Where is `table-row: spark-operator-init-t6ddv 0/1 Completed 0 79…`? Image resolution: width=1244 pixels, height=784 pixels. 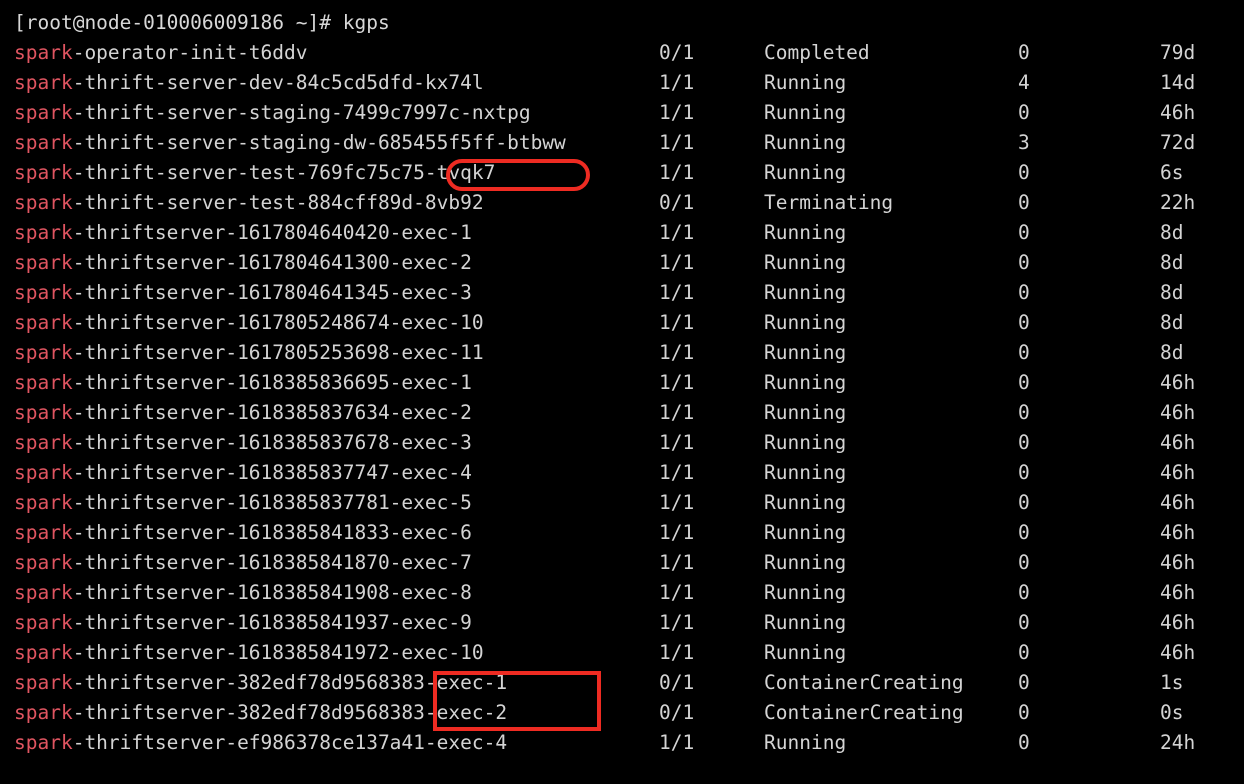
table-row: spark-operator-init-t6ddv 0/1 Completed 0 79… is located at coordinates (629, 53).